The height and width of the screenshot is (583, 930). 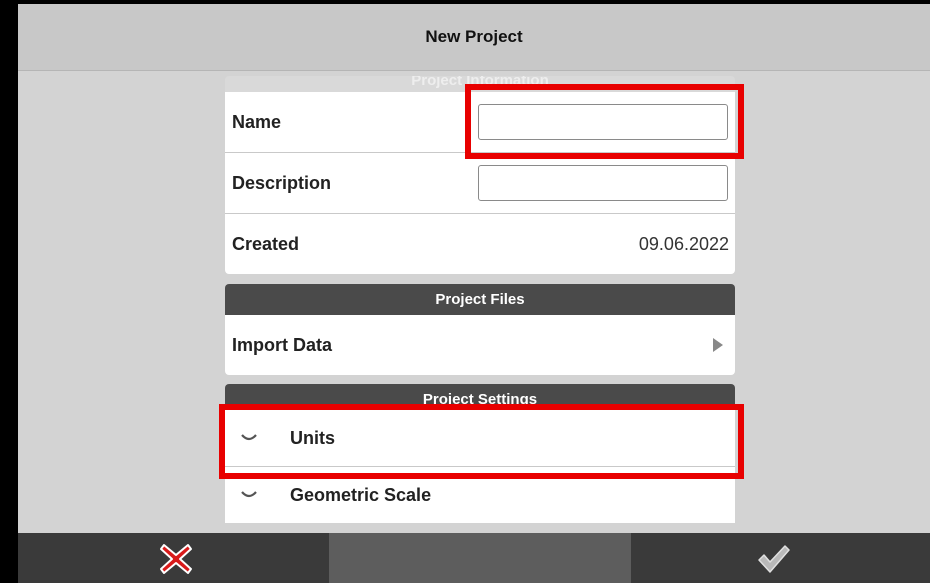 I want to click on units-label: Units, so click(x=312, y=437).